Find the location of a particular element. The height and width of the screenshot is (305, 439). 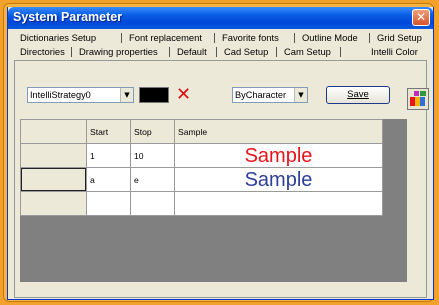

cell-stop: 10 is located at coordinates (152, 155).